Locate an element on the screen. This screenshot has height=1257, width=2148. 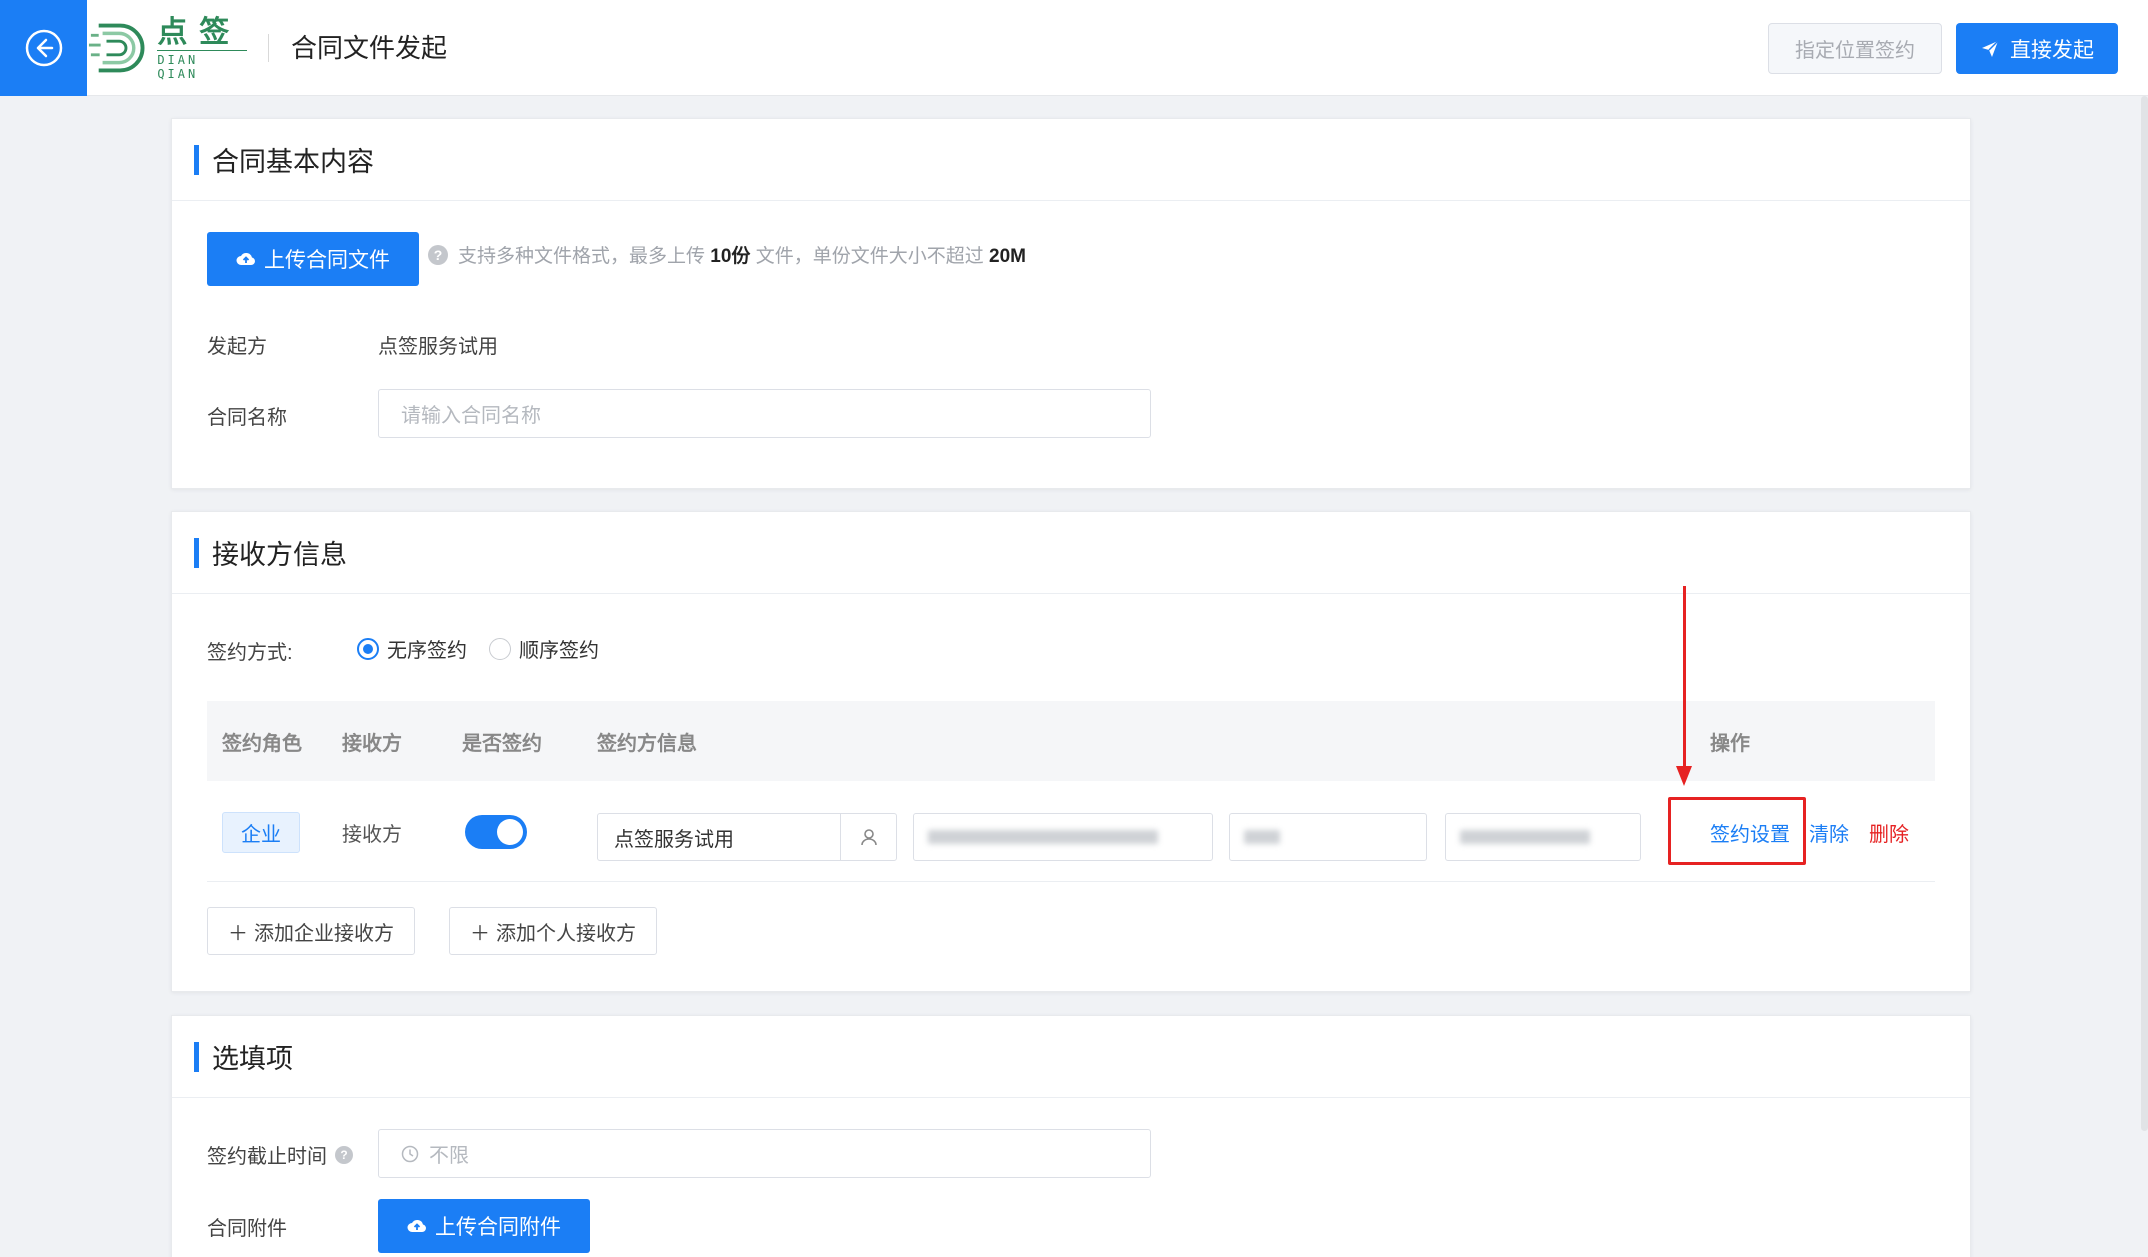
back-arrow-icon is located at coordinates (43, 48).